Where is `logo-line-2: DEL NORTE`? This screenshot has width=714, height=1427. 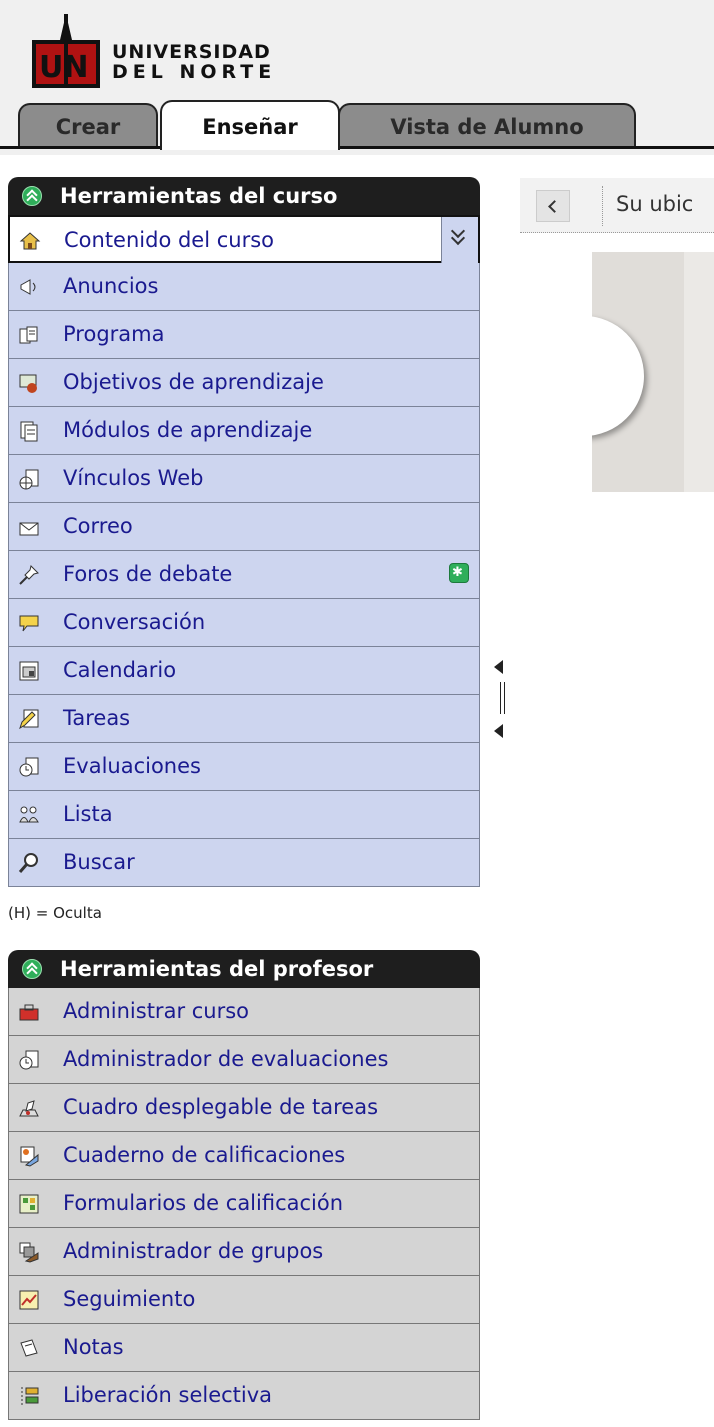
logo-line-2: DEL NORTE is located at coordinates (194, 72).